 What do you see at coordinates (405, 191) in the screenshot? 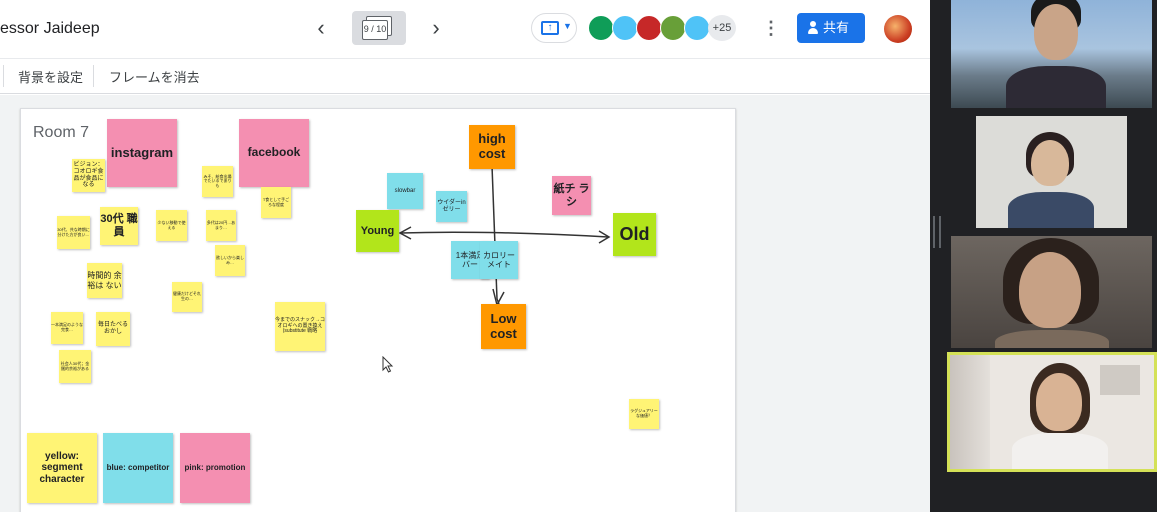
I see `sticky-note-slowbar: slowbar` at bounding box center [405, 191].